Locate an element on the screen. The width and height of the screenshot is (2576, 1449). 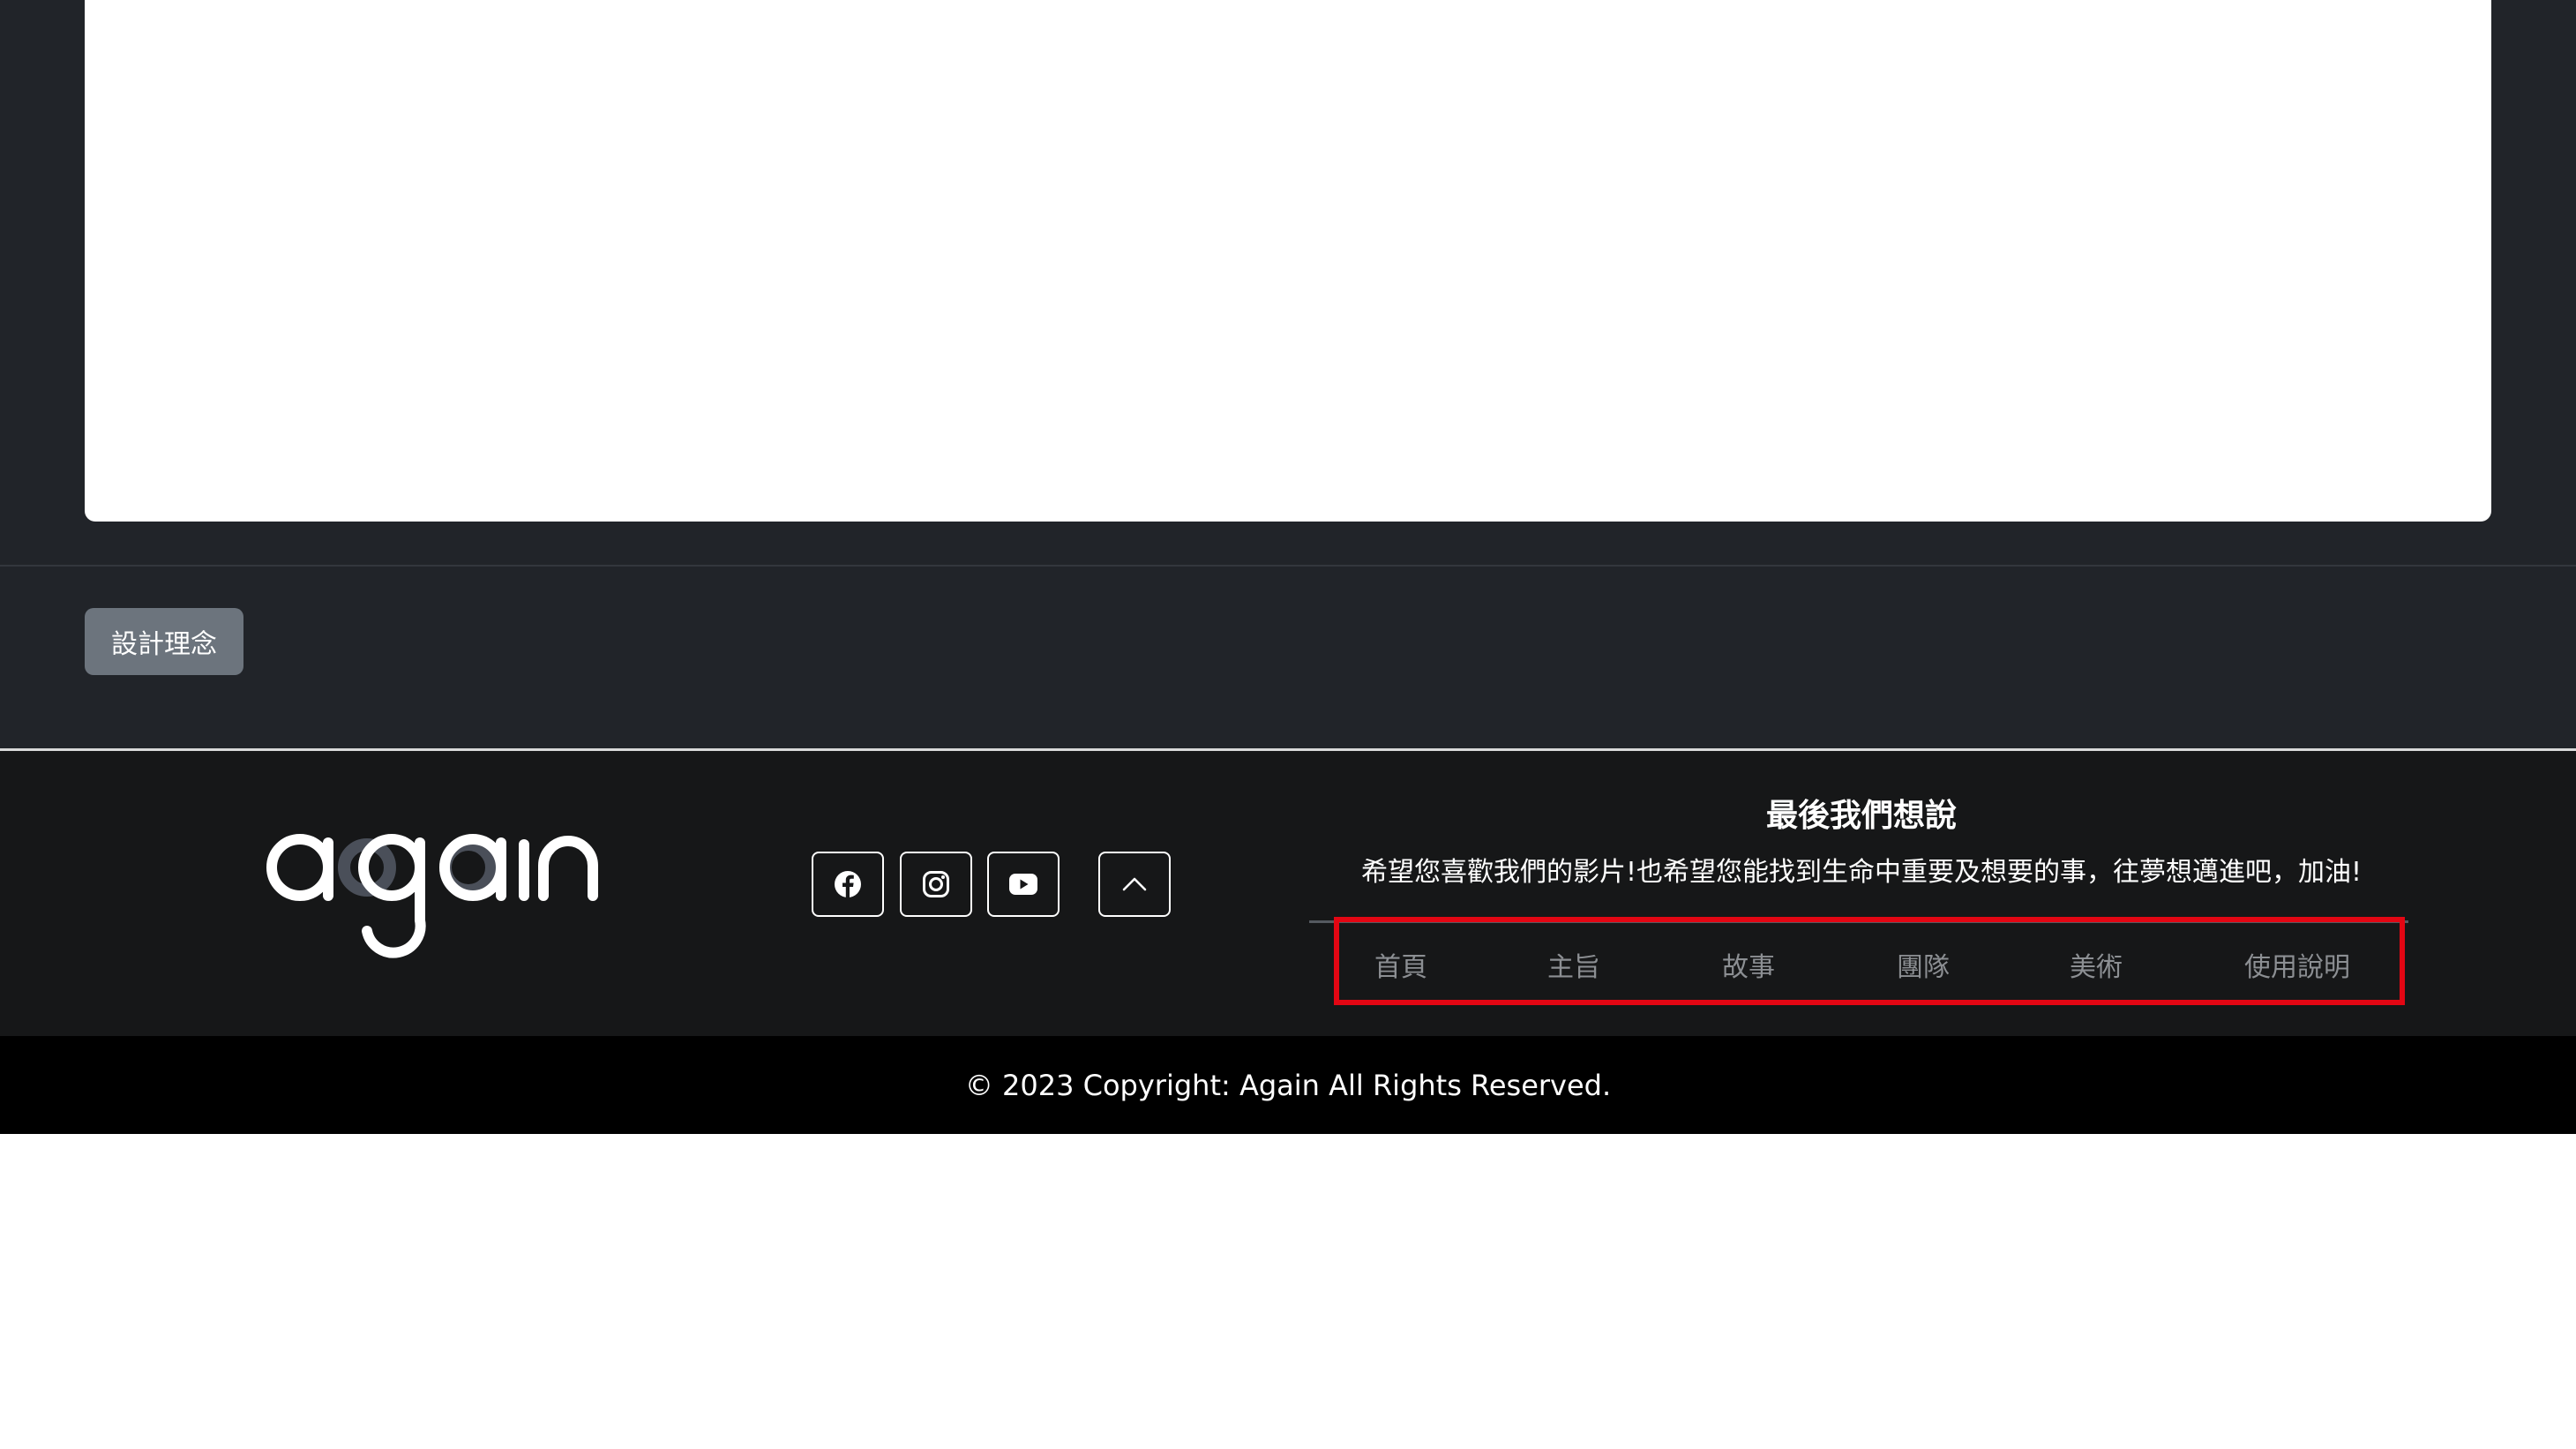
nav-item-story: 故事 is located at coordinates (1749, 964).